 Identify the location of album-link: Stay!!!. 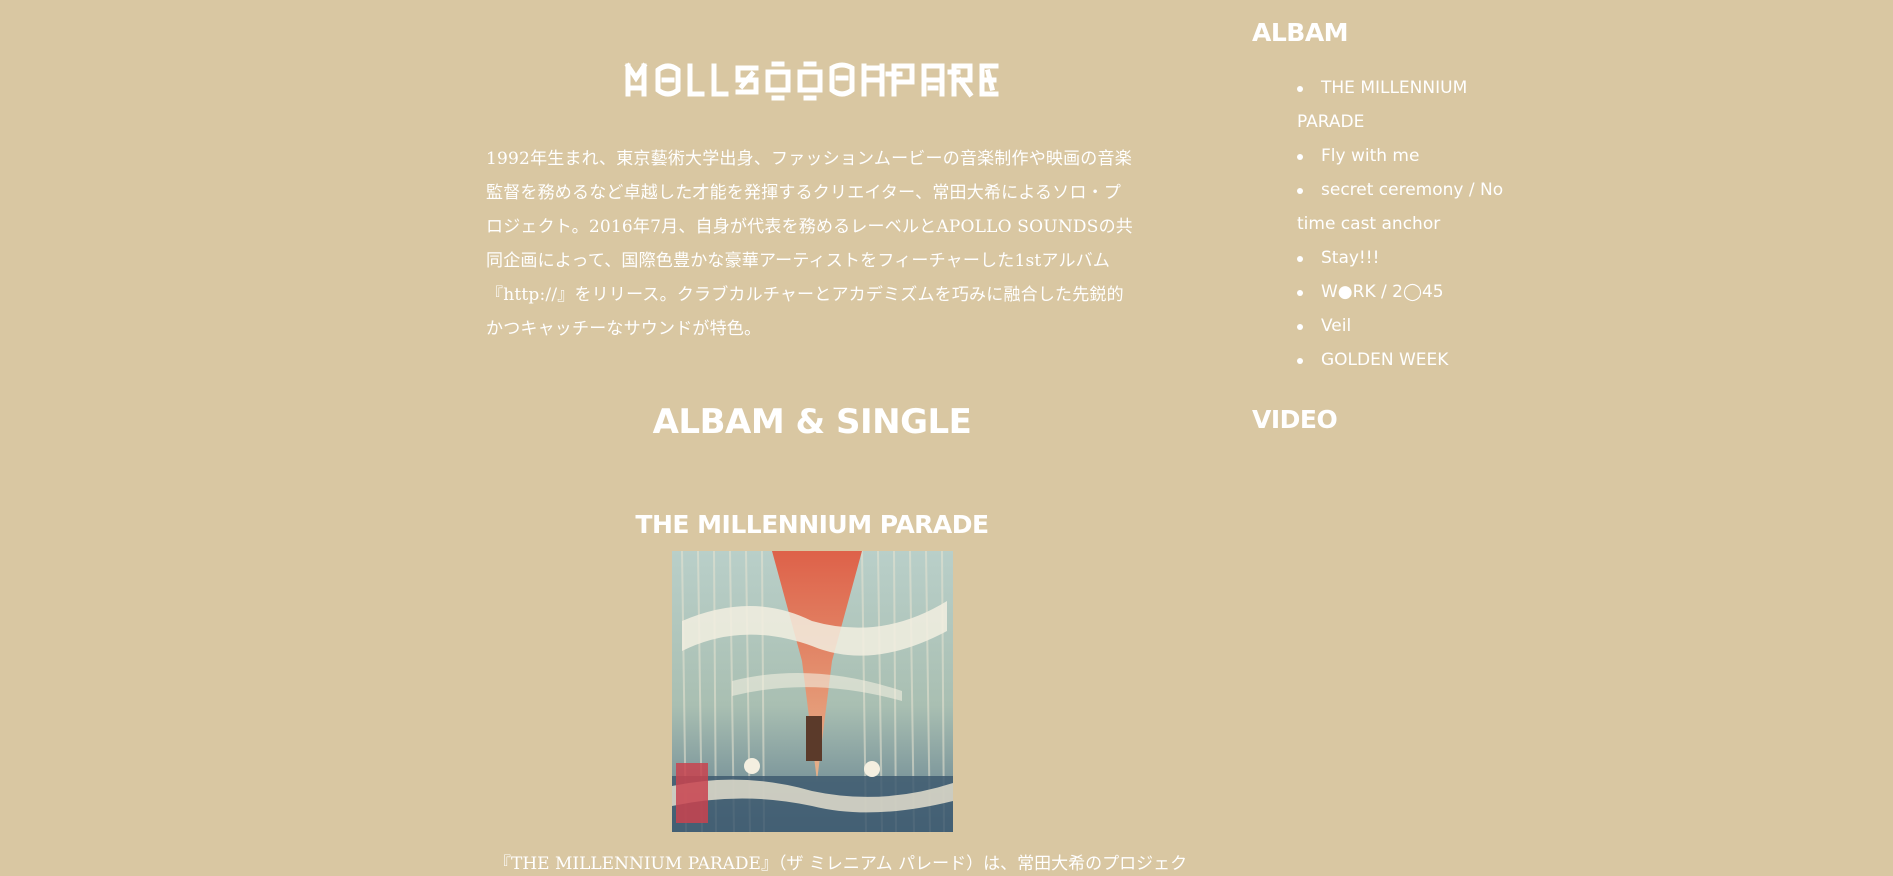
(1350, 258).